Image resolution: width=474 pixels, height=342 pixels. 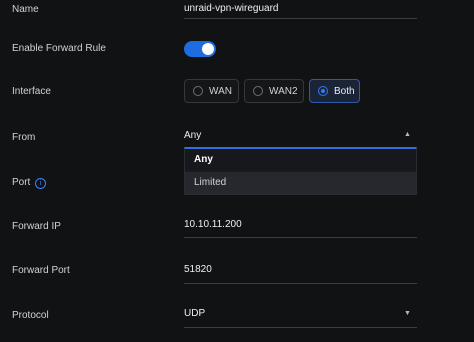 I want to click on interface-option-wan2-label: WAN2, so click(x=283, y=91).